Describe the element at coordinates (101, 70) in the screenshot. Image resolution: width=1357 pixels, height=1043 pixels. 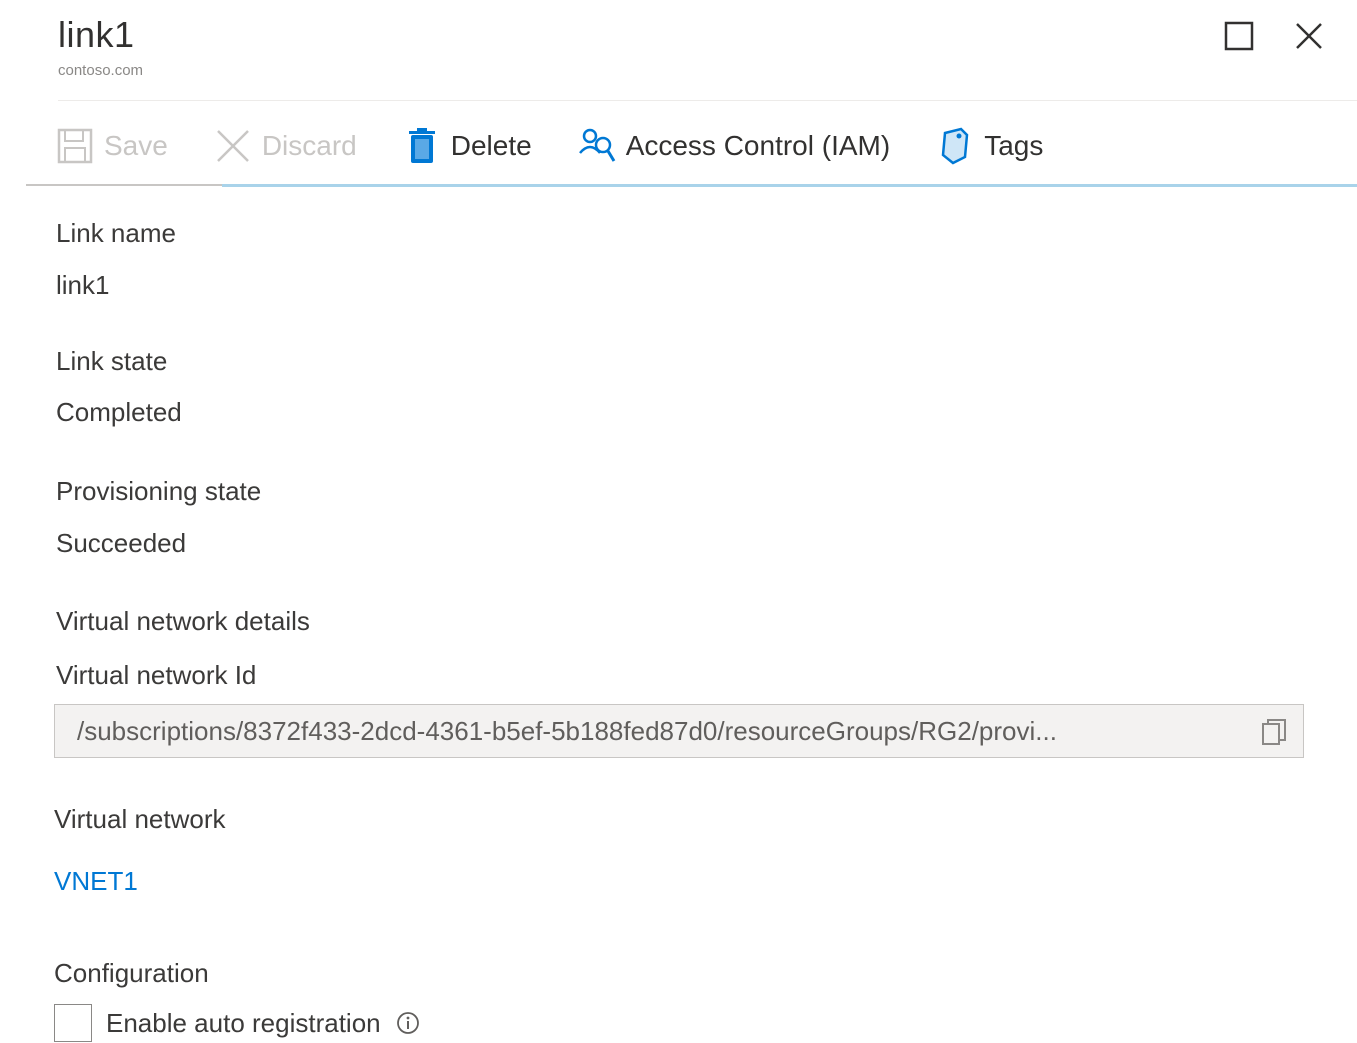
I see `page-subtitle: contoso.com` at that location.